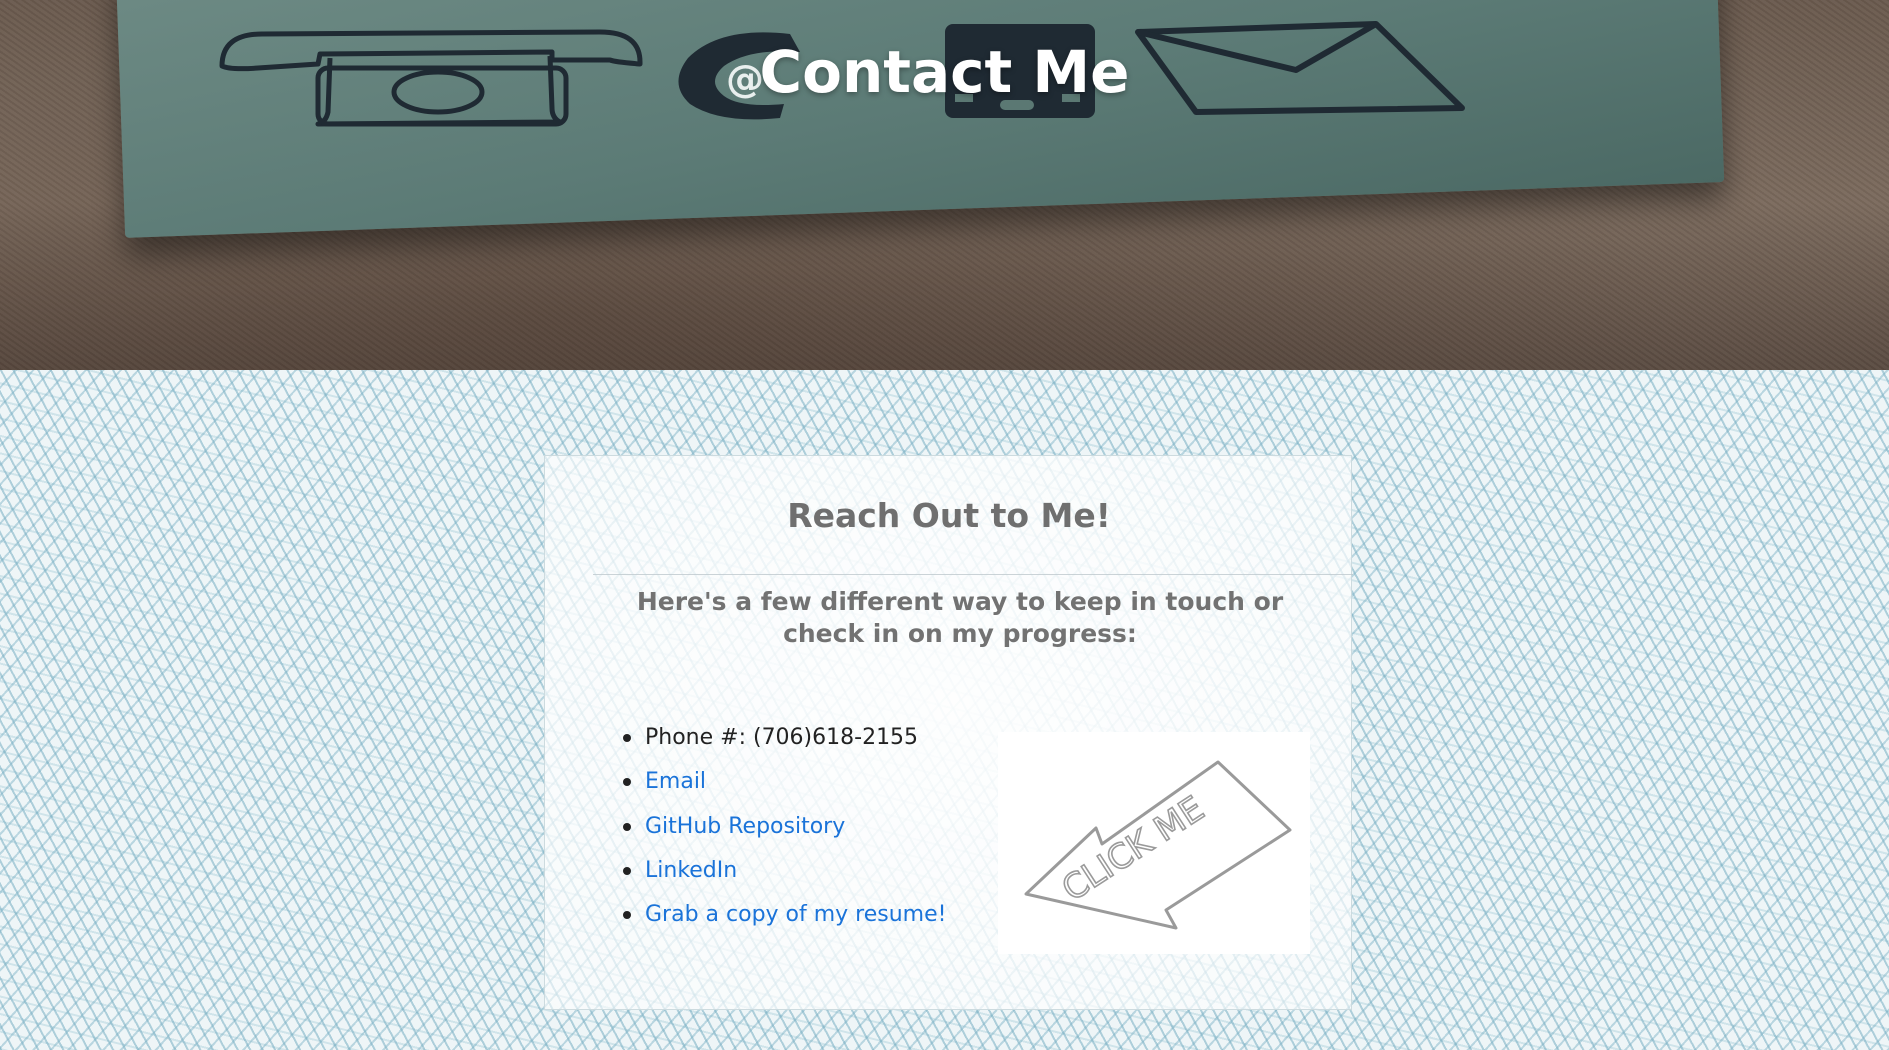  I want to click on resume-link: Grab a copy of my resume!, so click(795, 914).